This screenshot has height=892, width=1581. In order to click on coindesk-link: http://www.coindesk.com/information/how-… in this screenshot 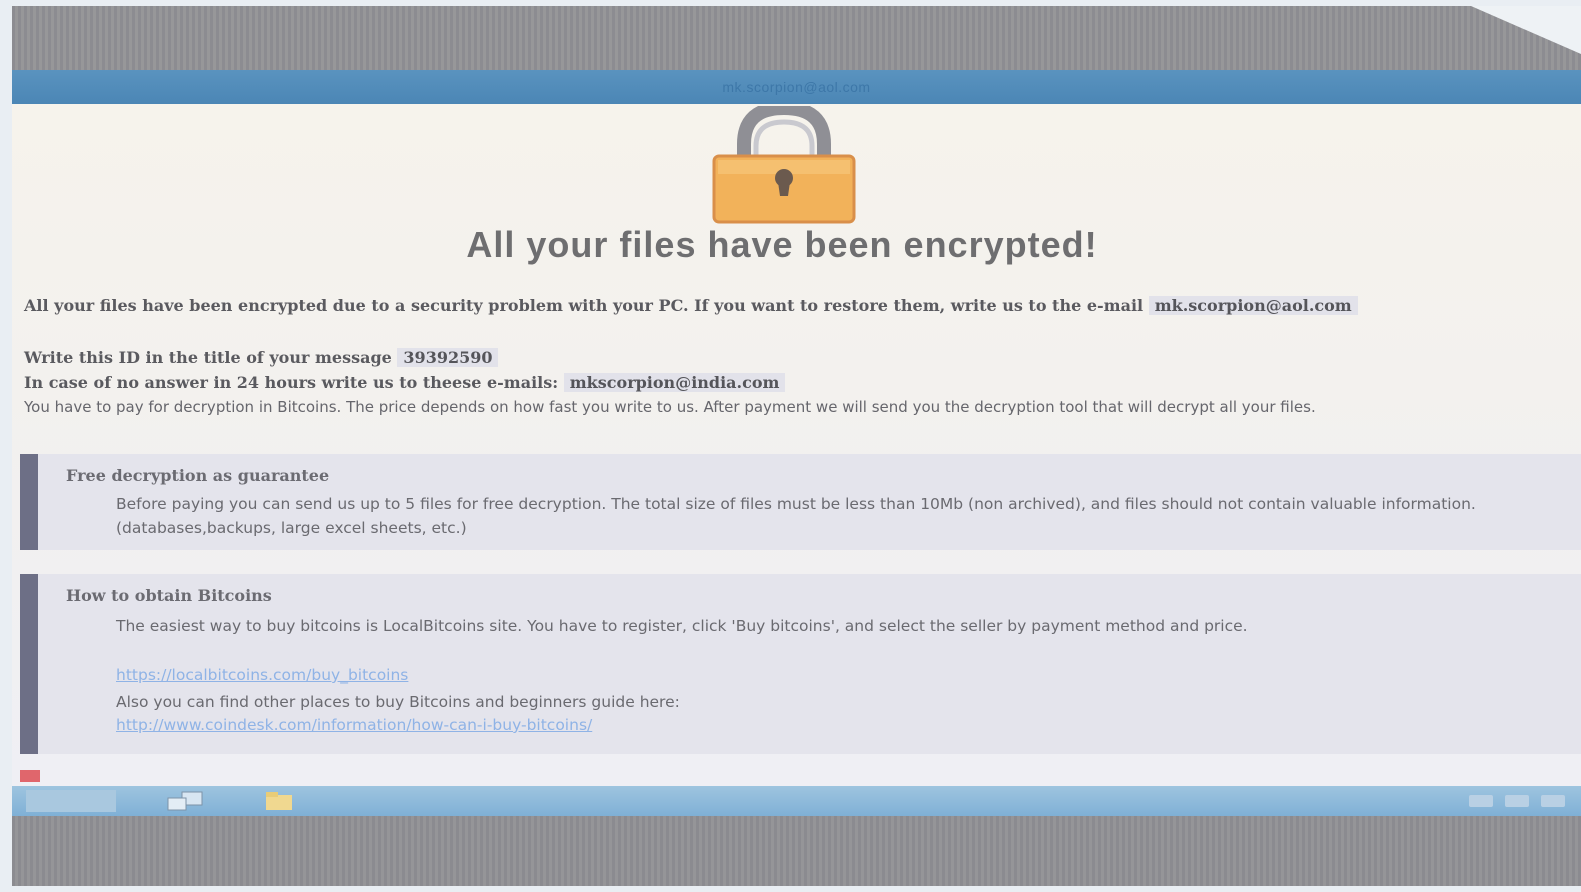, I will do `click(354, 725)`.